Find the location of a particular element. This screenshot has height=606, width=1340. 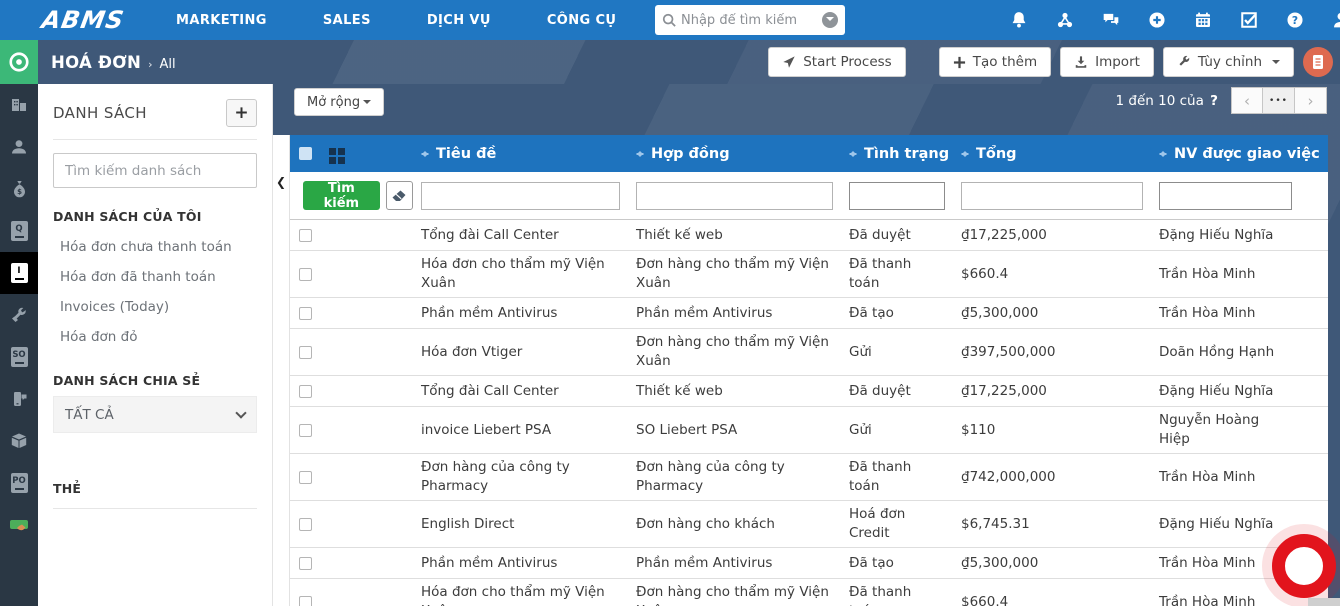

tasks-icon is located at coordinates (1249, 20).